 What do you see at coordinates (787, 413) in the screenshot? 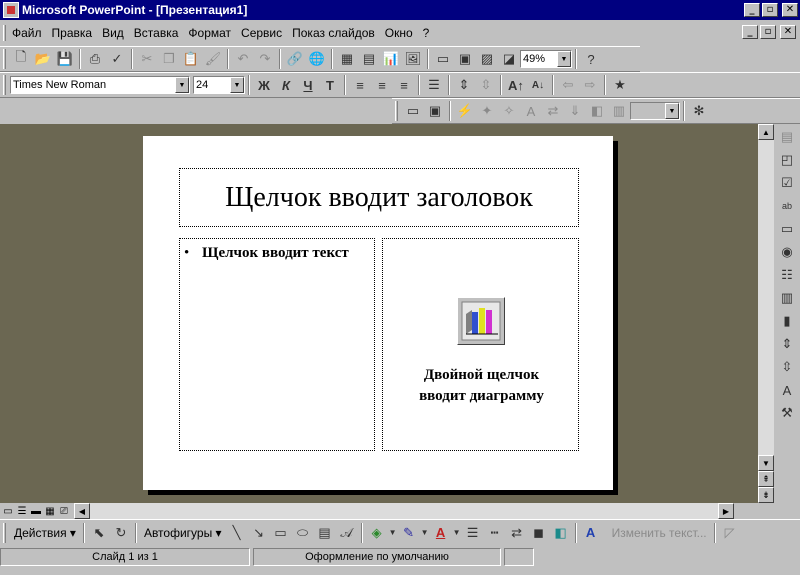
I see `more-controls-icon: ⚒` at bounding box center [787, 413].